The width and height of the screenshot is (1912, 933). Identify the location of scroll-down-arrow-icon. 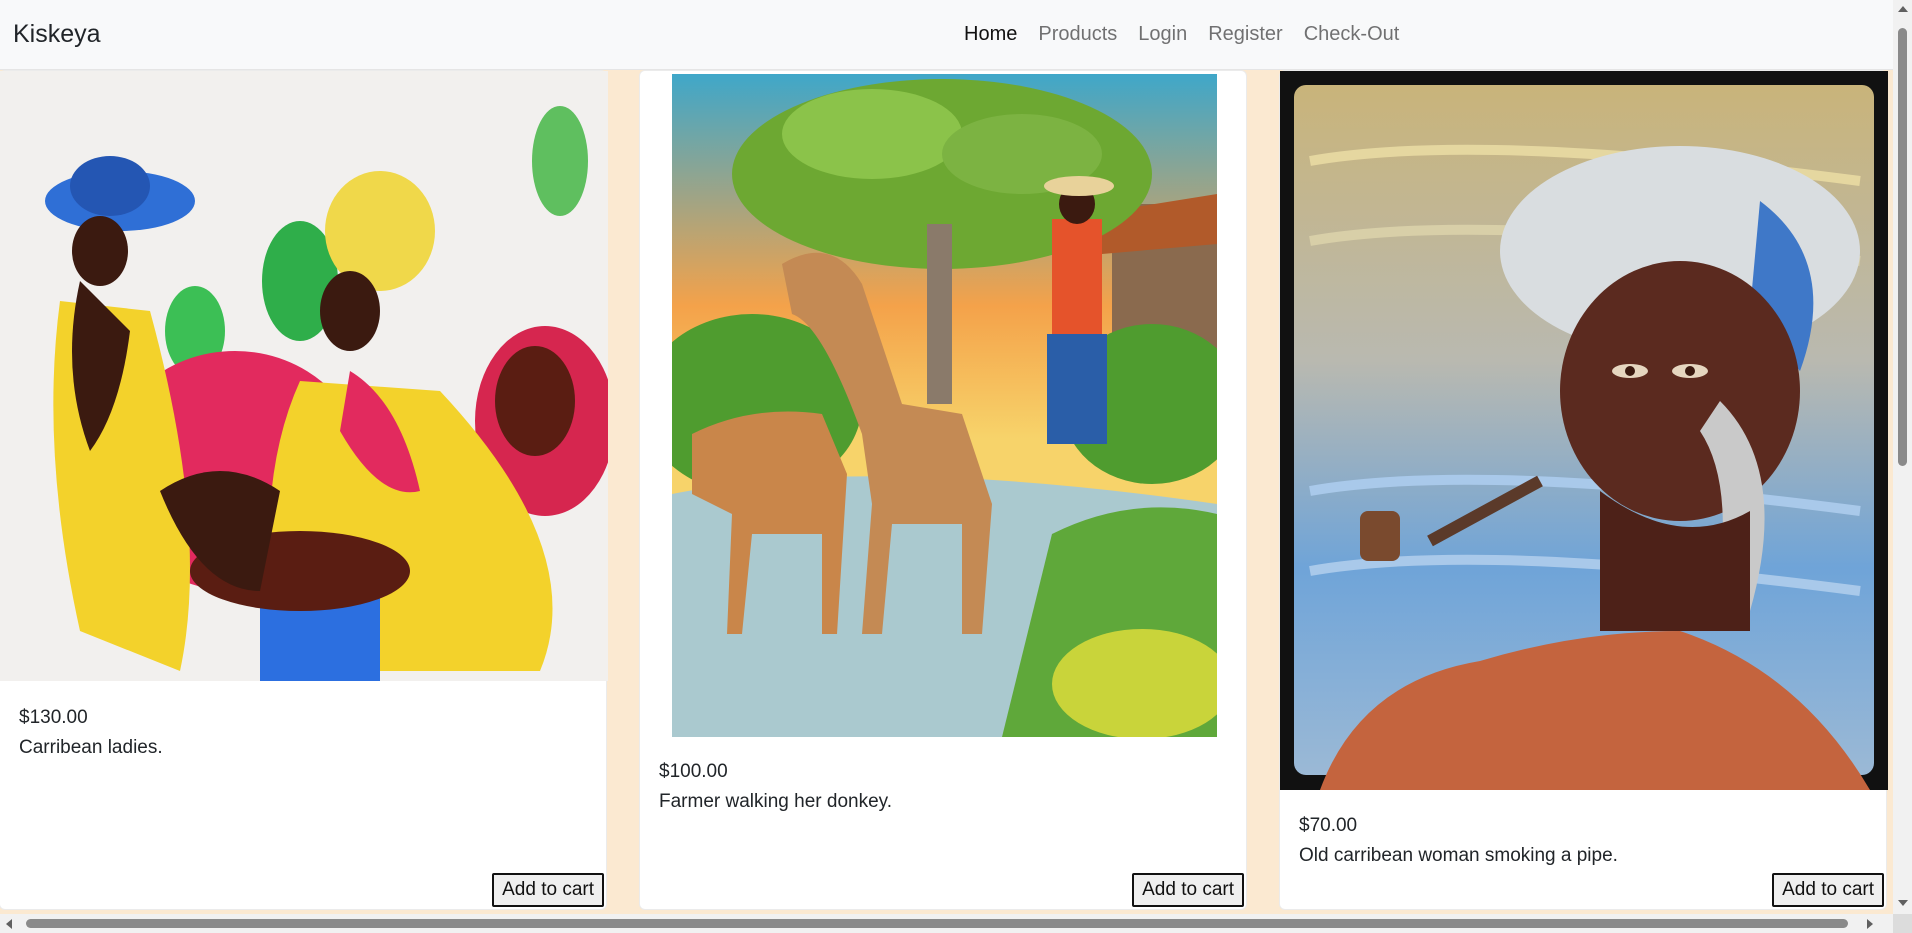
(1903, 903).